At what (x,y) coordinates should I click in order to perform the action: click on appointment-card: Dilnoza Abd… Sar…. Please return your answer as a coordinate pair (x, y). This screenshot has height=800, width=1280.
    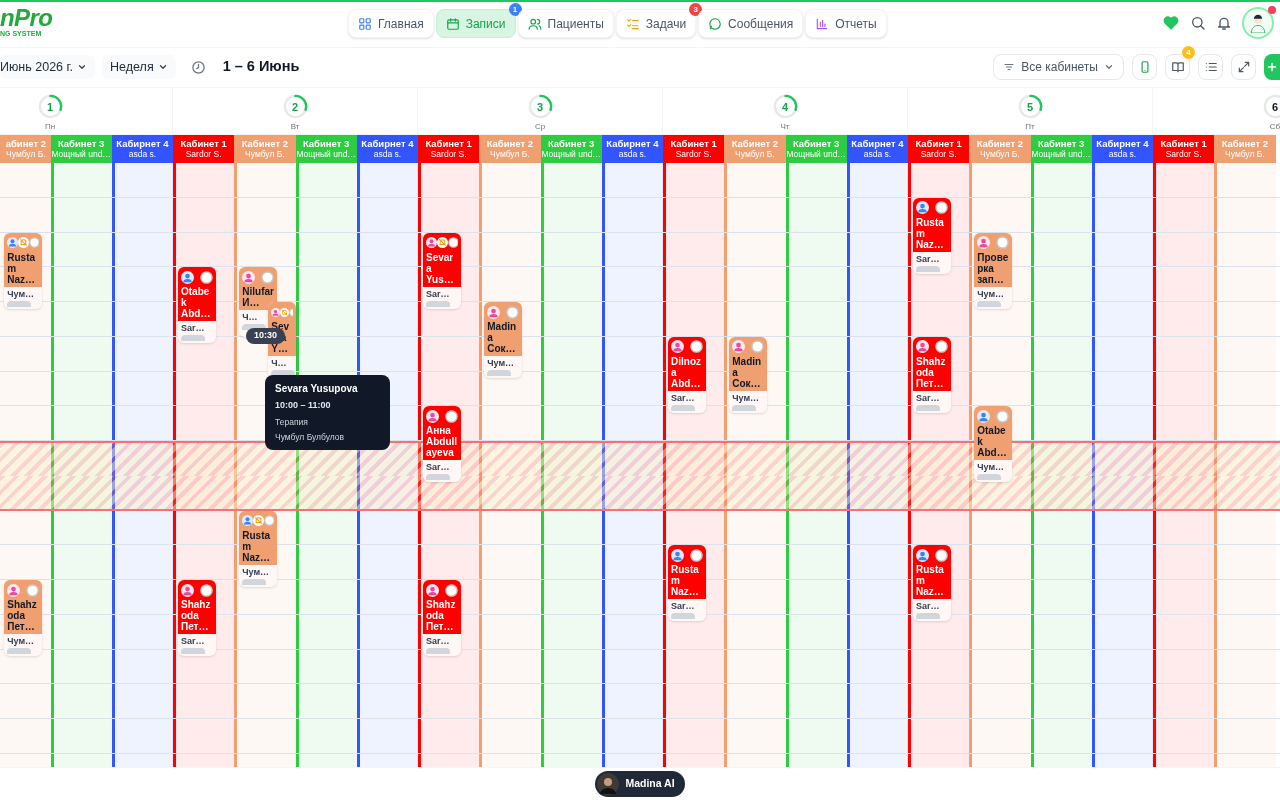
    Looking at the image, I should click on (687, 374).